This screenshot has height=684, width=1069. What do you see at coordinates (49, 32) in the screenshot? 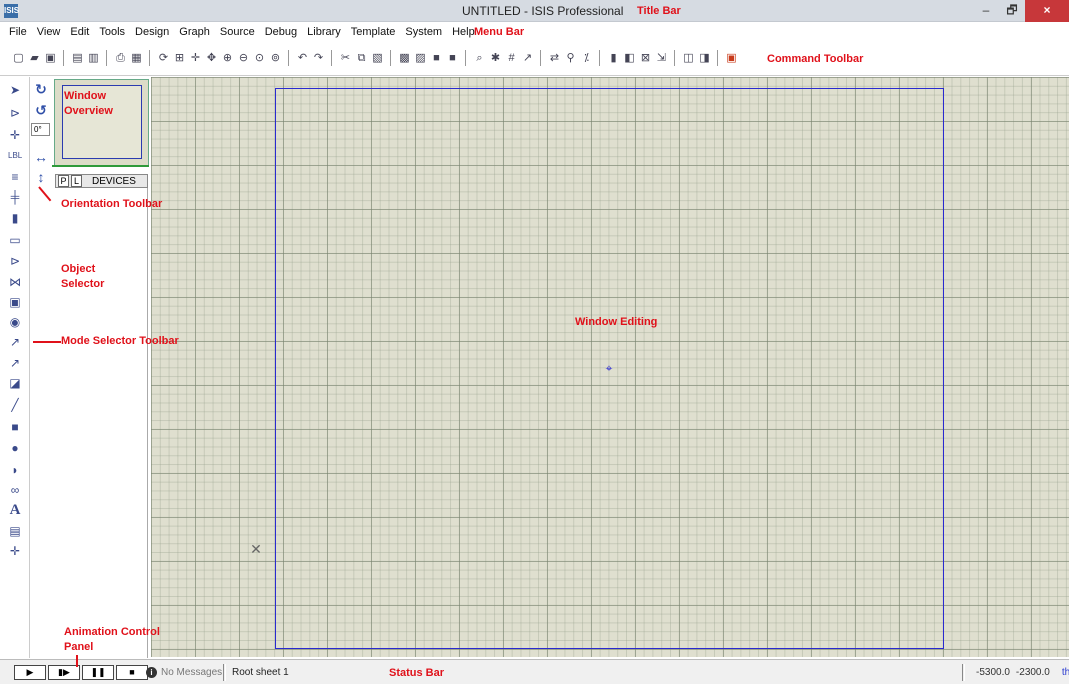
I see `menu-view: View` at bounding box center [49, 32].